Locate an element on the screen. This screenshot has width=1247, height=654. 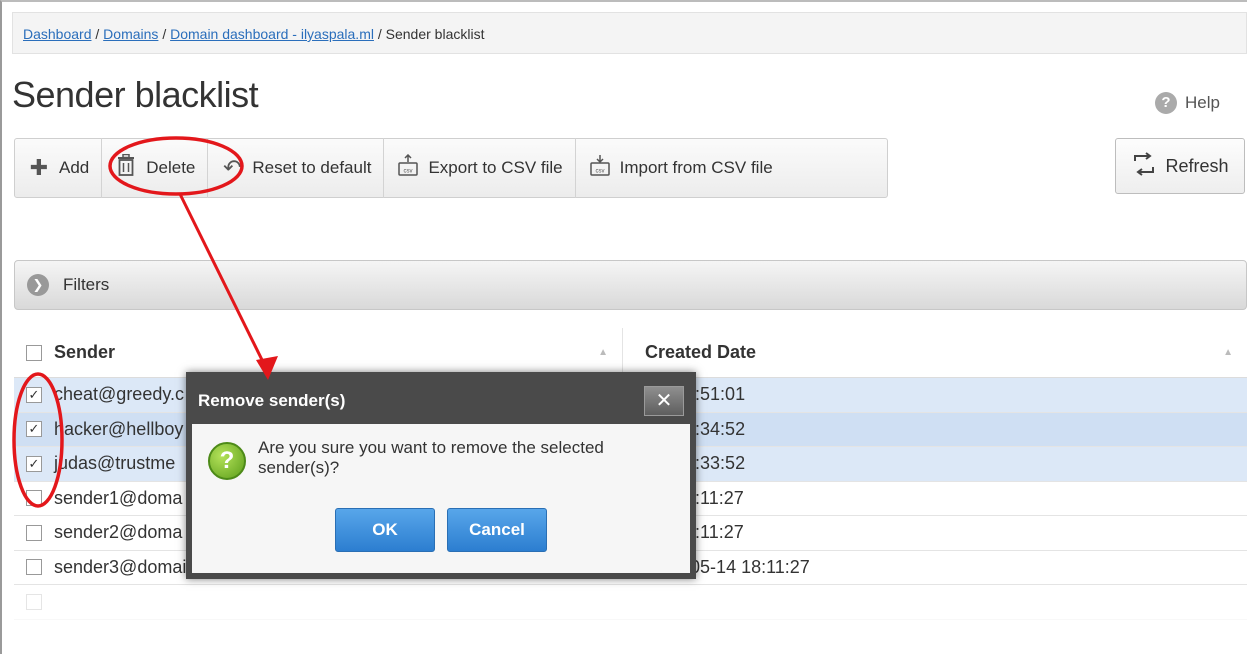
refresh-icon is located at coordinates (1144, 166).